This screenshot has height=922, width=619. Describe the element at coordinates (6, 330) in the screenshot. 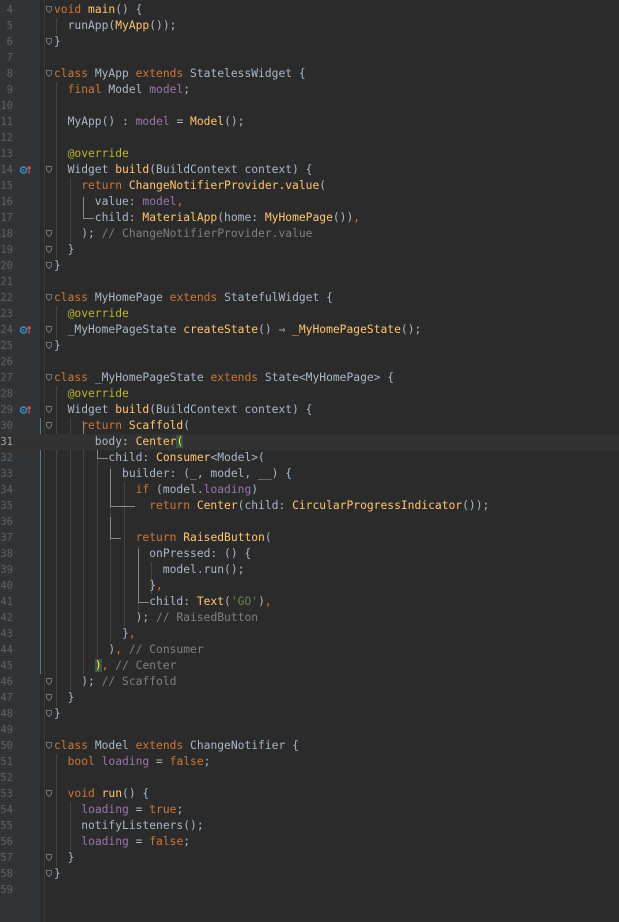

I see `line-number: 24` at that location.